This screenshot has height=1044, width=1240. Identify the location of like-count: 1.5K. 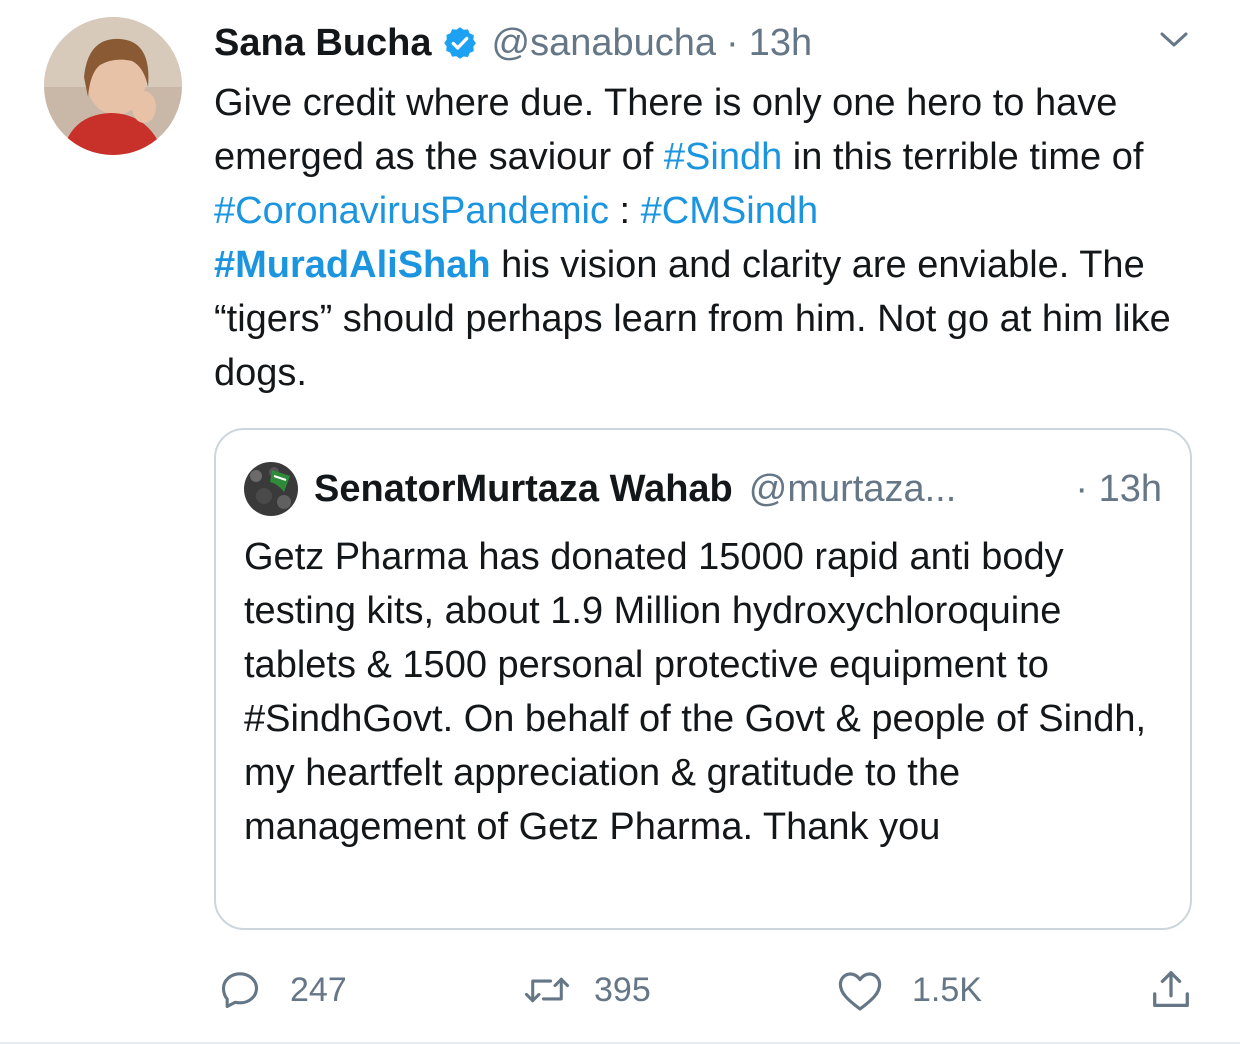
(947, 989).